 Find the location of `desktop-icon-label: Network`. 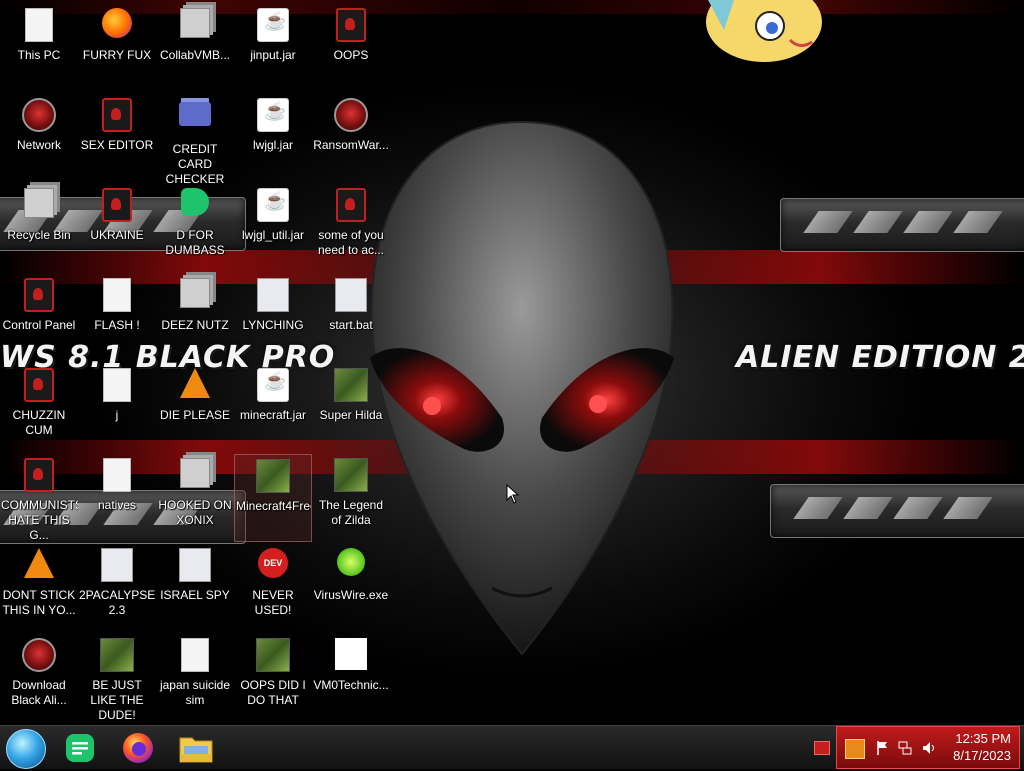

desktop-icon-label: Network is located at coordinates (38, 145).